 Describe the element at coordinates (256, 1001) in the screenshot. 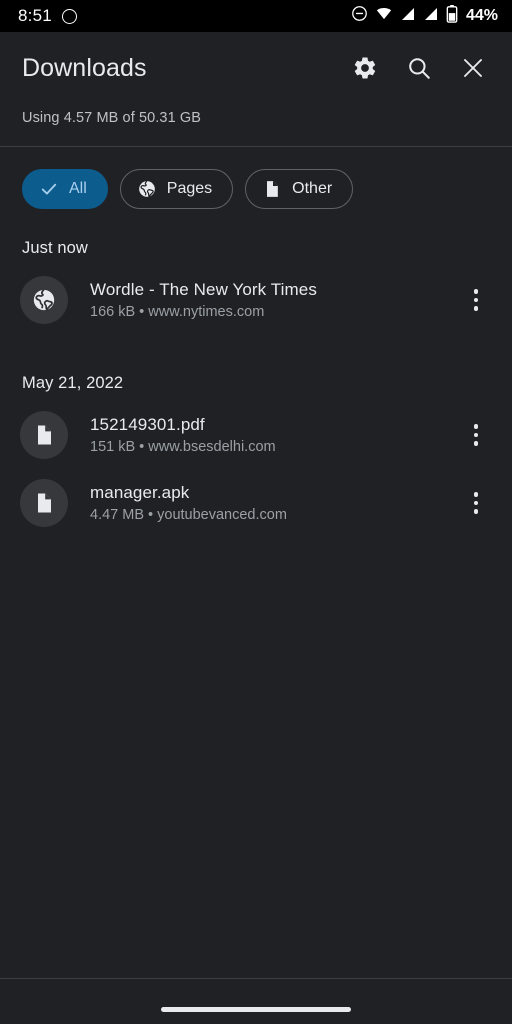

I see `system-navigation-bar` at that location.